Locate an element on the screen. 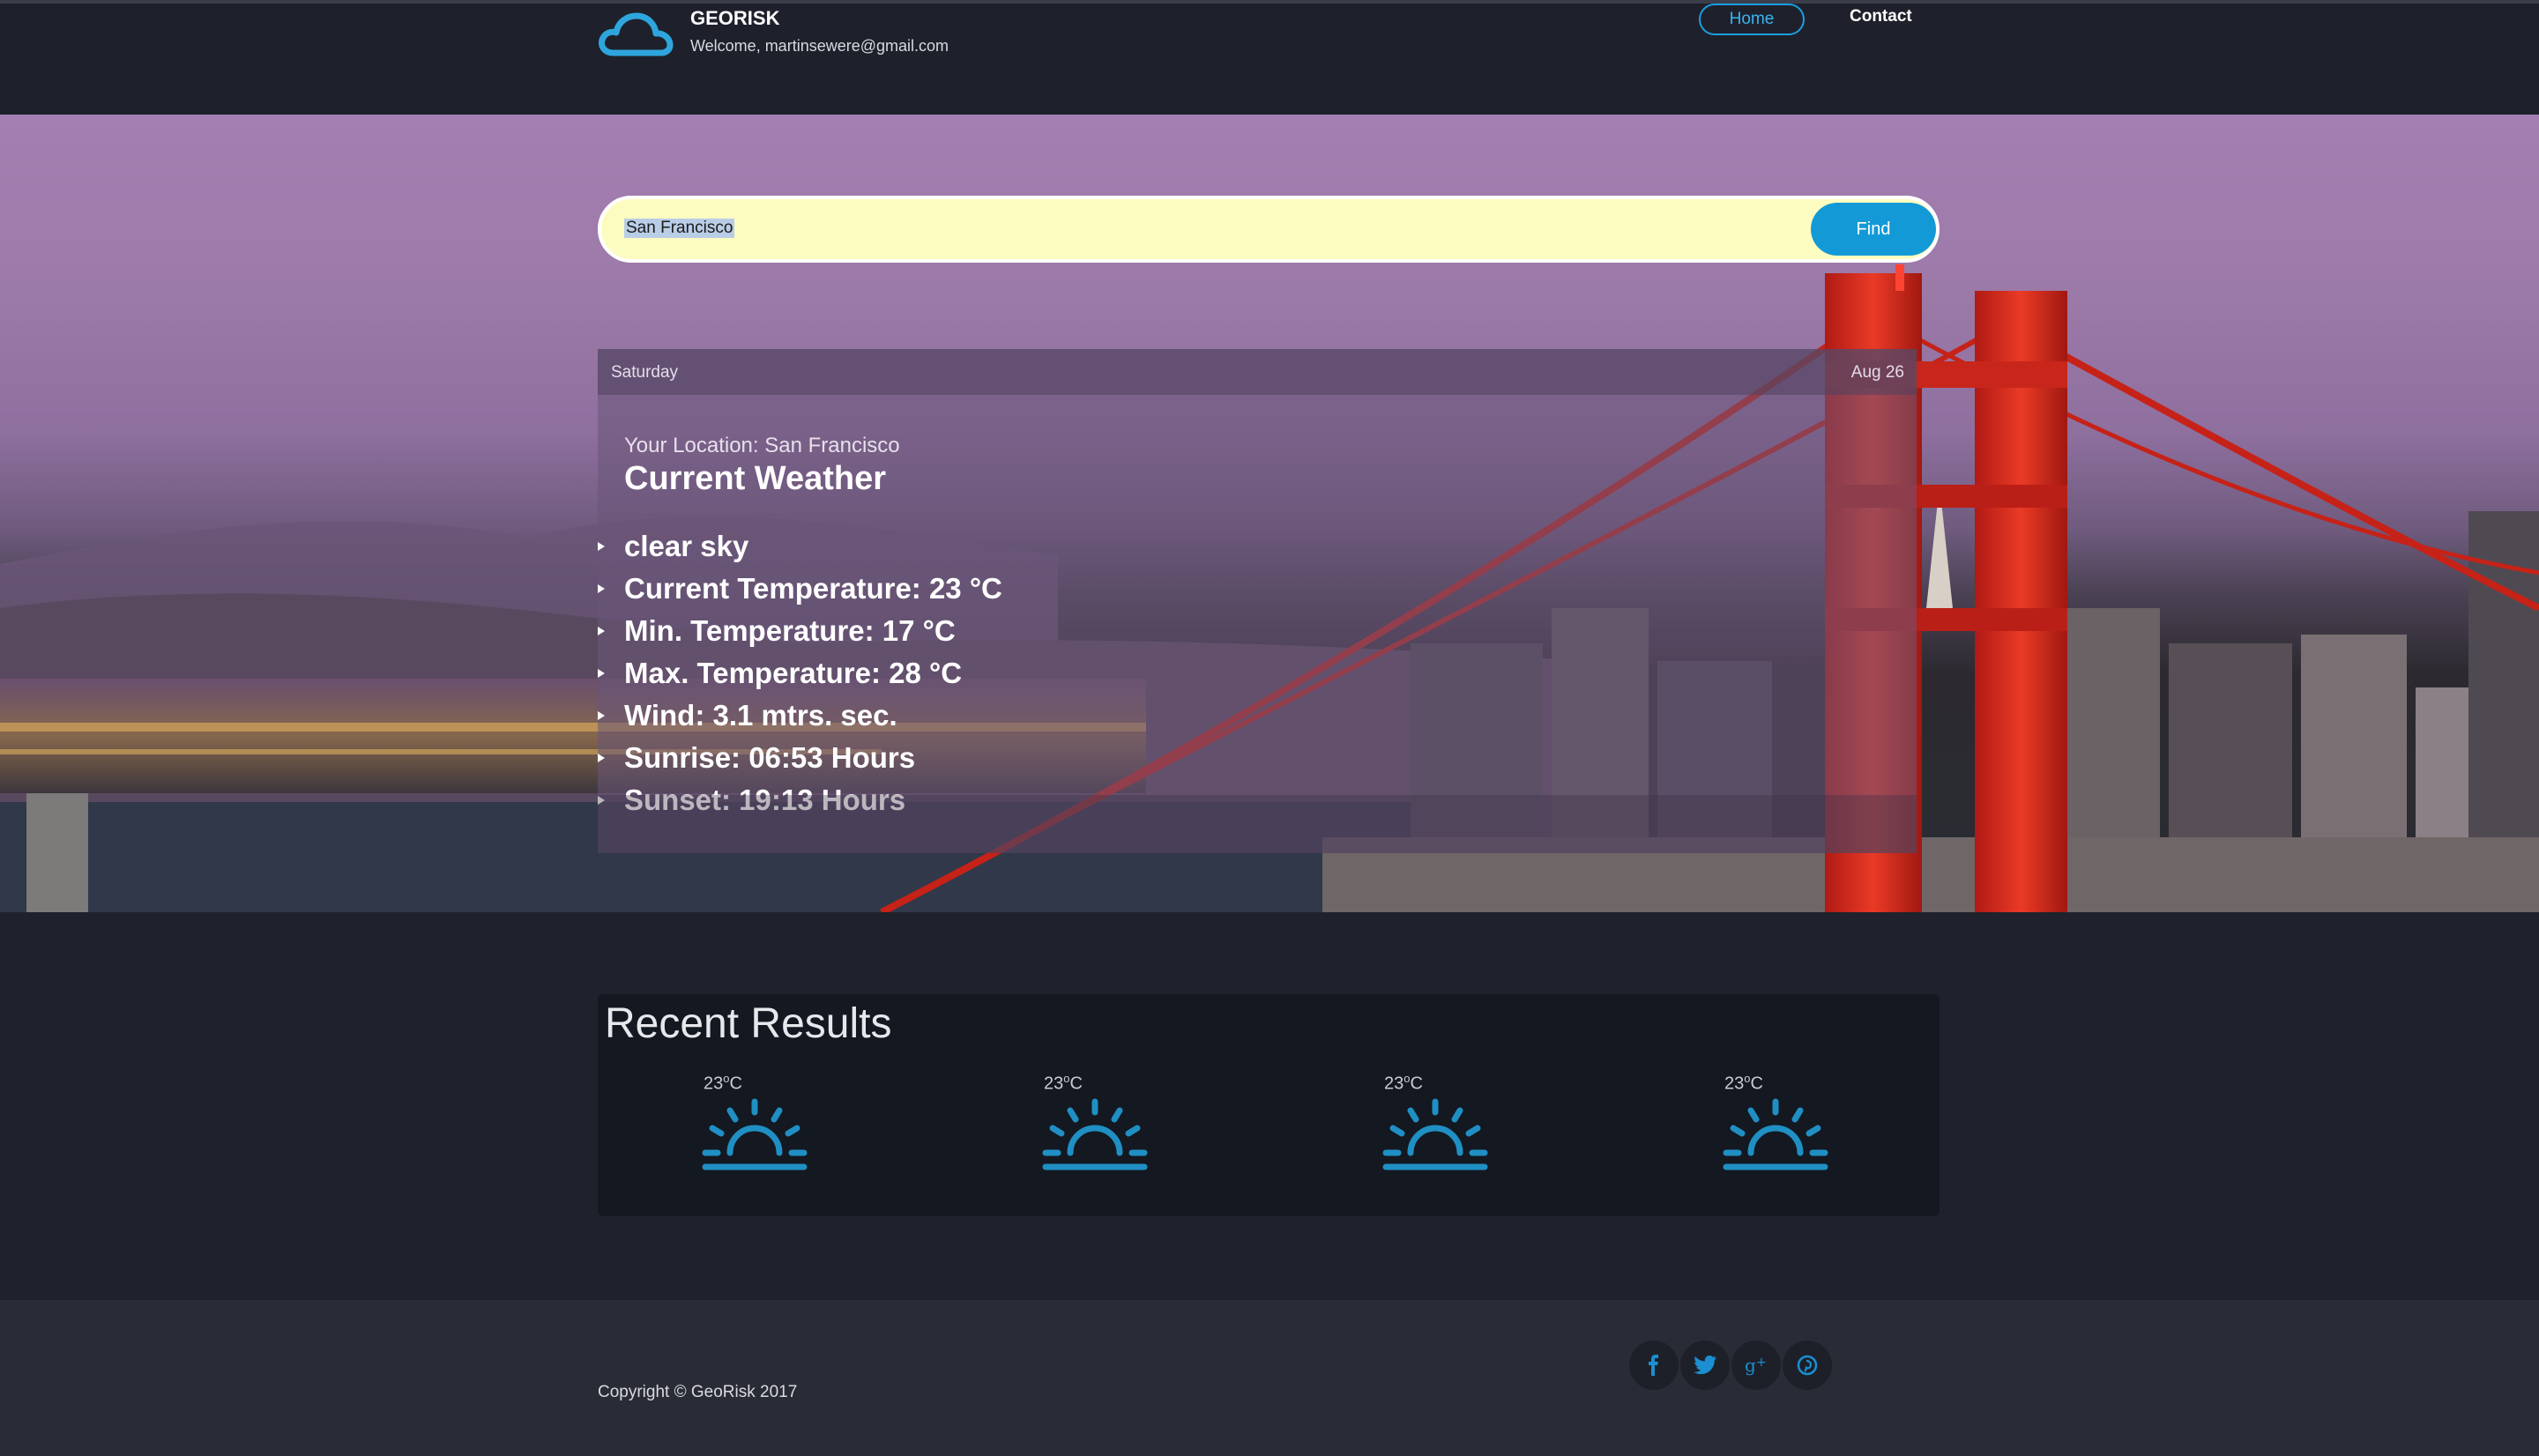 The image size is (2539, 1456). search-bar: San Francisco Find is located at coordinates (1269, 229).